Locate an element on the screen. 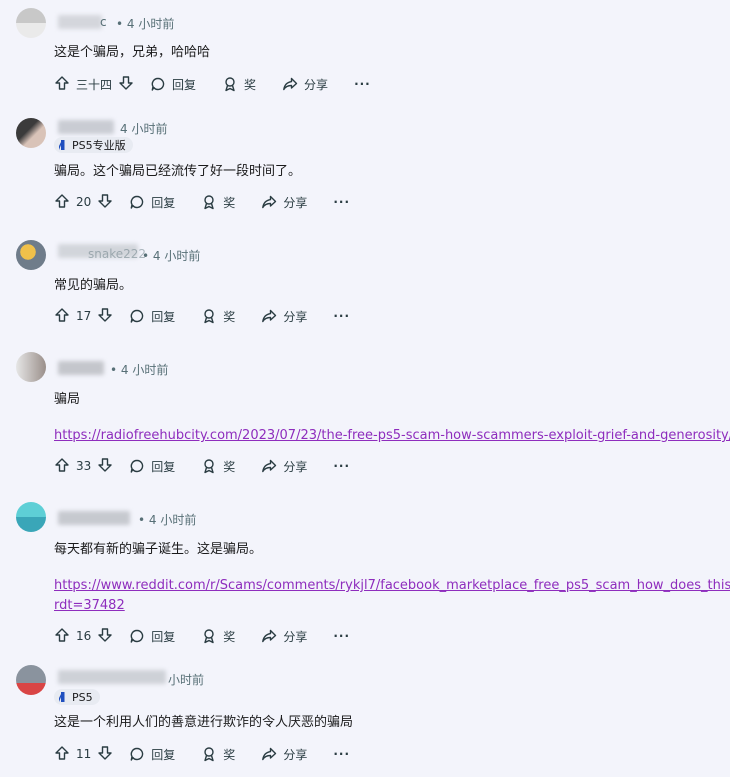  vote-group: 三十四 is located at coordinates (94, 84).